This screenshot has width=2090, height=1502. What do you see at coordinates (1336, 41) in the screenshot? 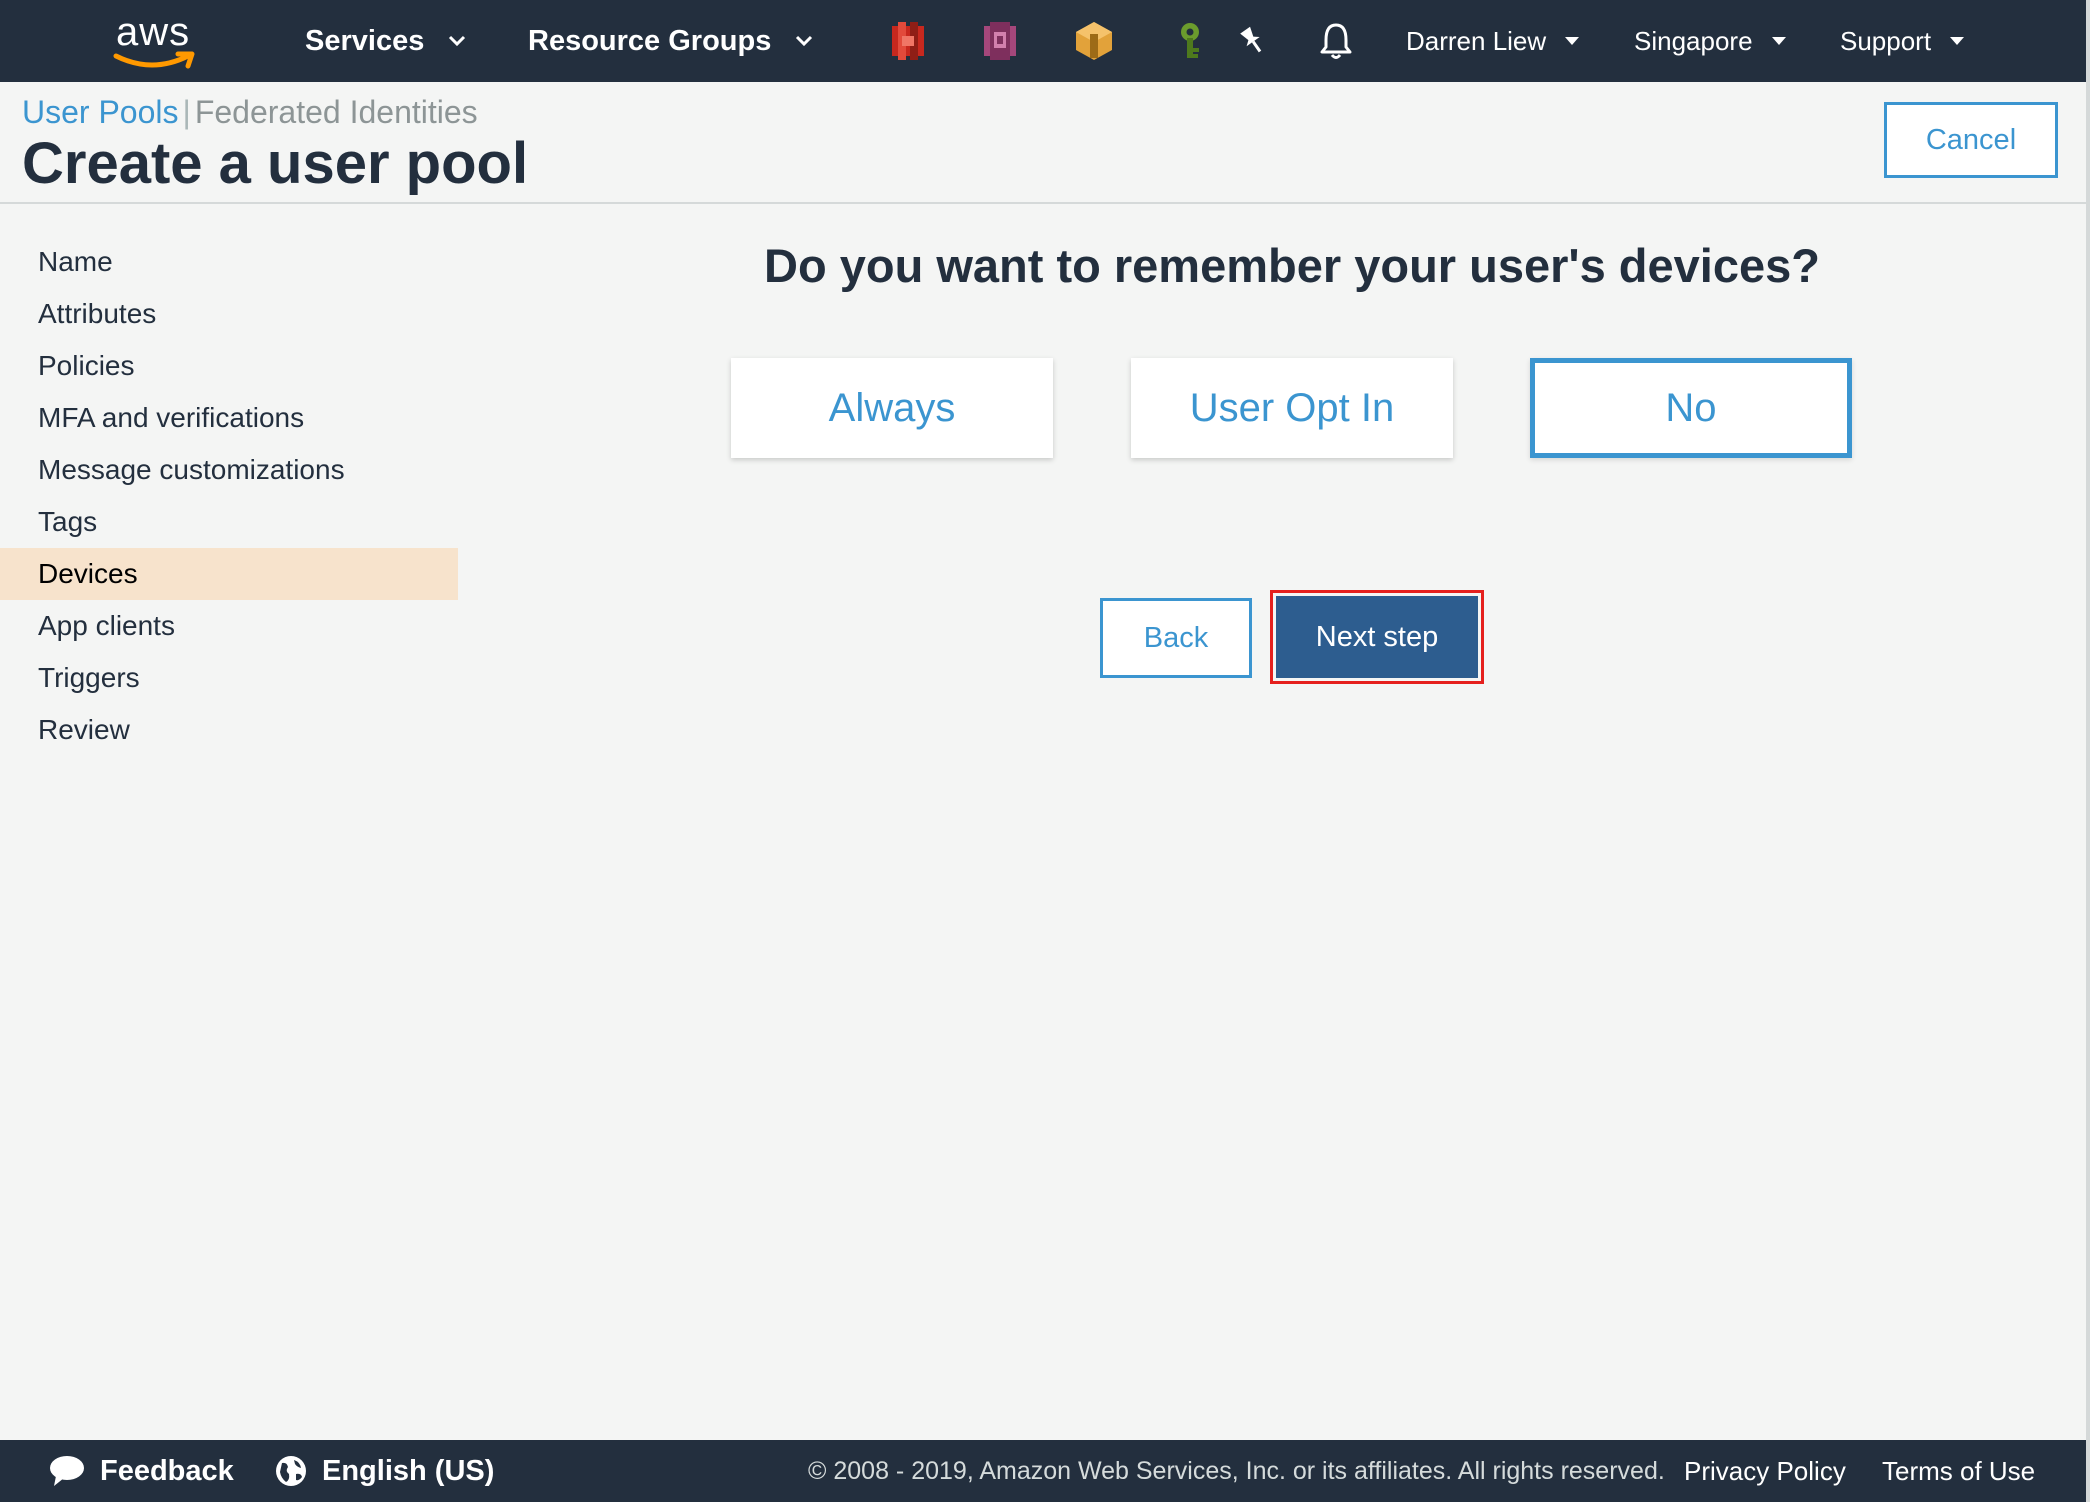
I see `bell-icon` at bounding box center [1336, 41].